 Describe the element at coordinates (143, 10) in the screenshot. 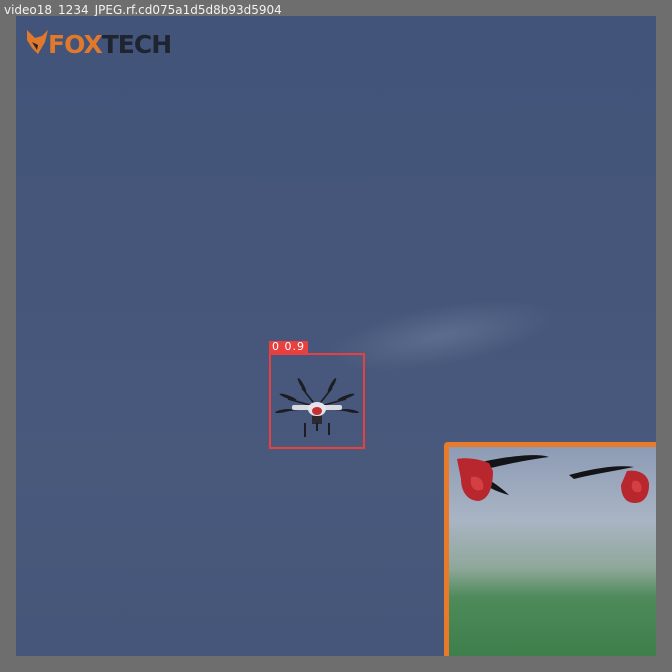

I see `image-filename: video18_1234_JPEG.rf.cd075a1d5d8b93d5904` at that location.